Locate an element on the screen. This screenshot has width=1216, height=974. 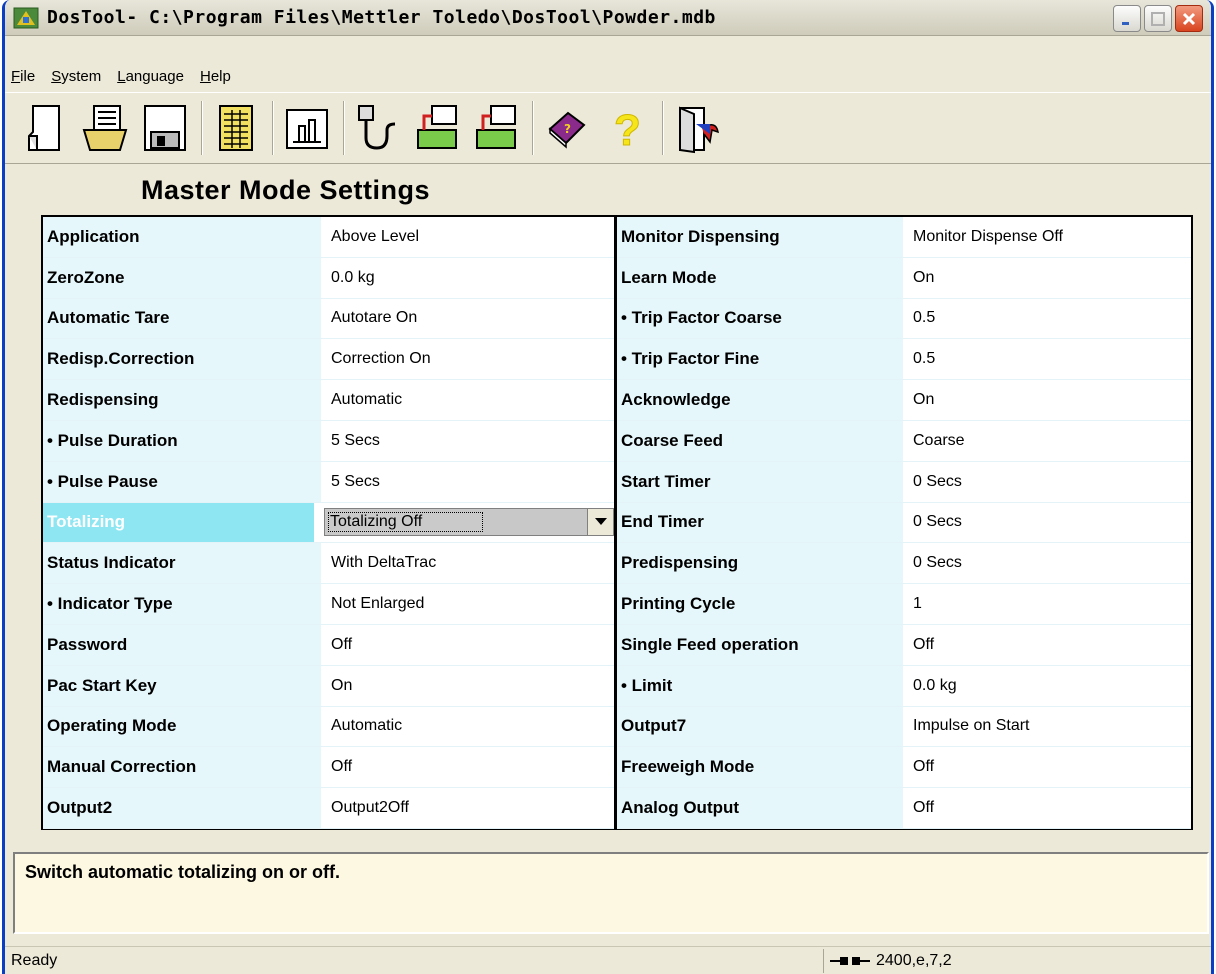
settings-row: Pac Start Key On is located at coordinates (328, 686).